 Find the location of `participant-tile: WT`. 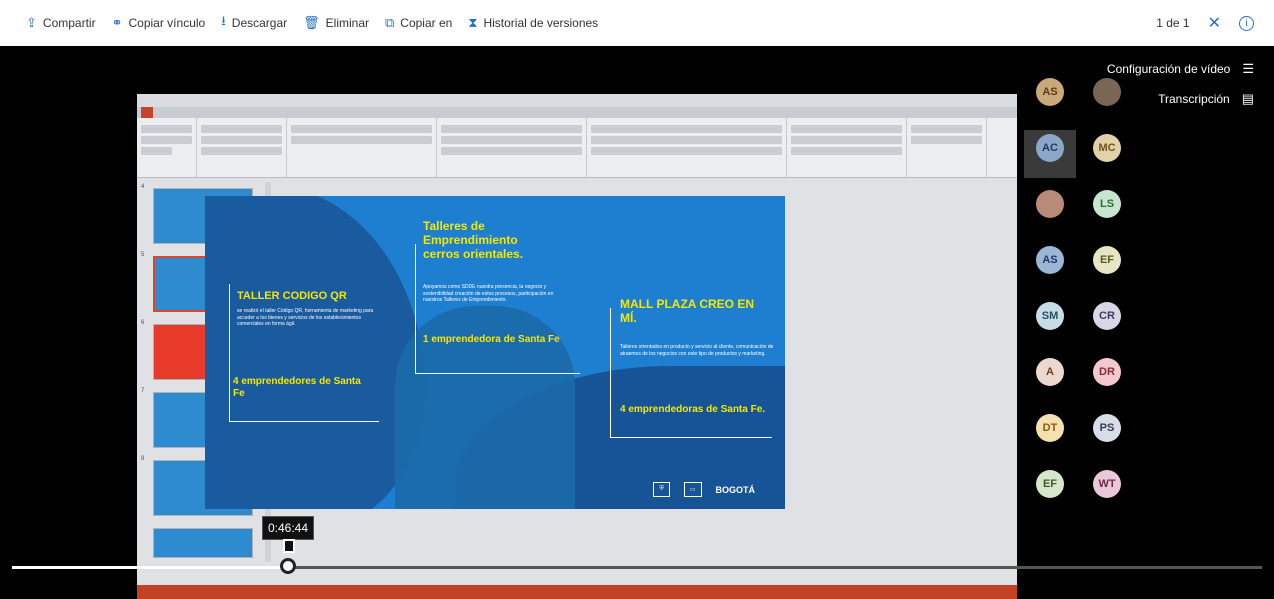

participant-tile: WT is located at coordinates (1107, 490).